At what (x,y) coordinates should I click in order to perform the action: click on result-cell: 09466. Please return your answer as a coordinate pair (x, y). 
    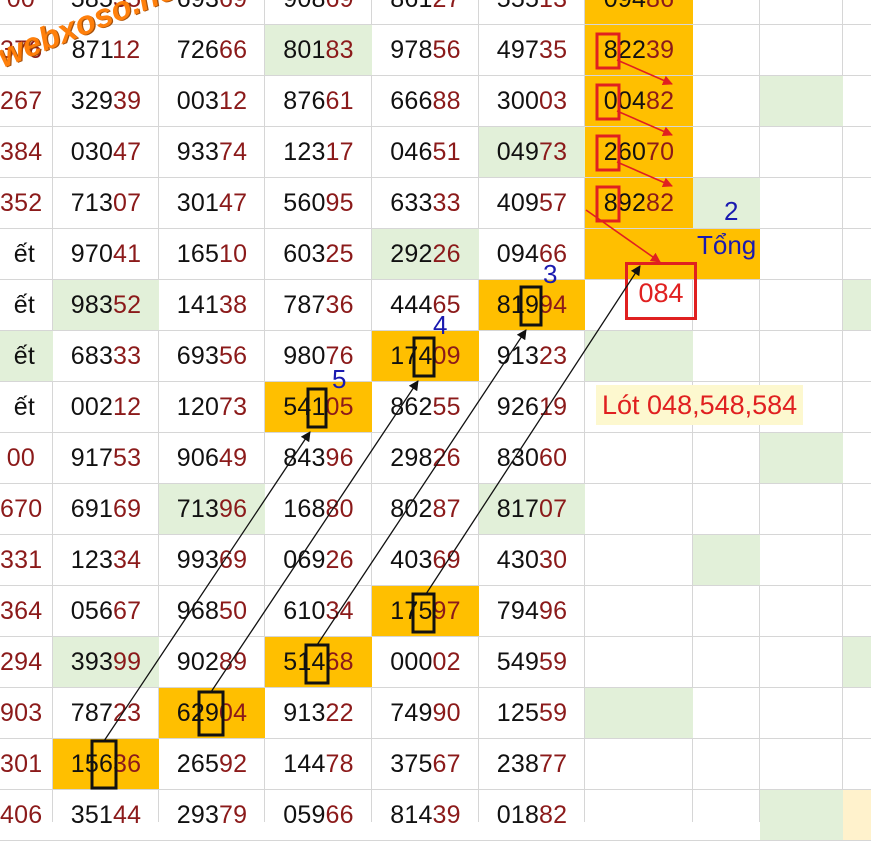
    Looking at the image, I should click on (532, 254).